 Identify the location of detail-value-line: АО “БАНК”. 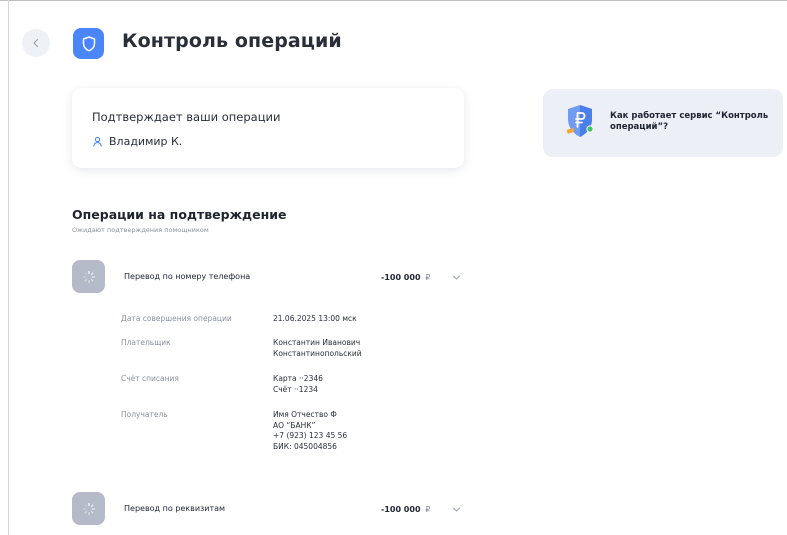
(294, 425).